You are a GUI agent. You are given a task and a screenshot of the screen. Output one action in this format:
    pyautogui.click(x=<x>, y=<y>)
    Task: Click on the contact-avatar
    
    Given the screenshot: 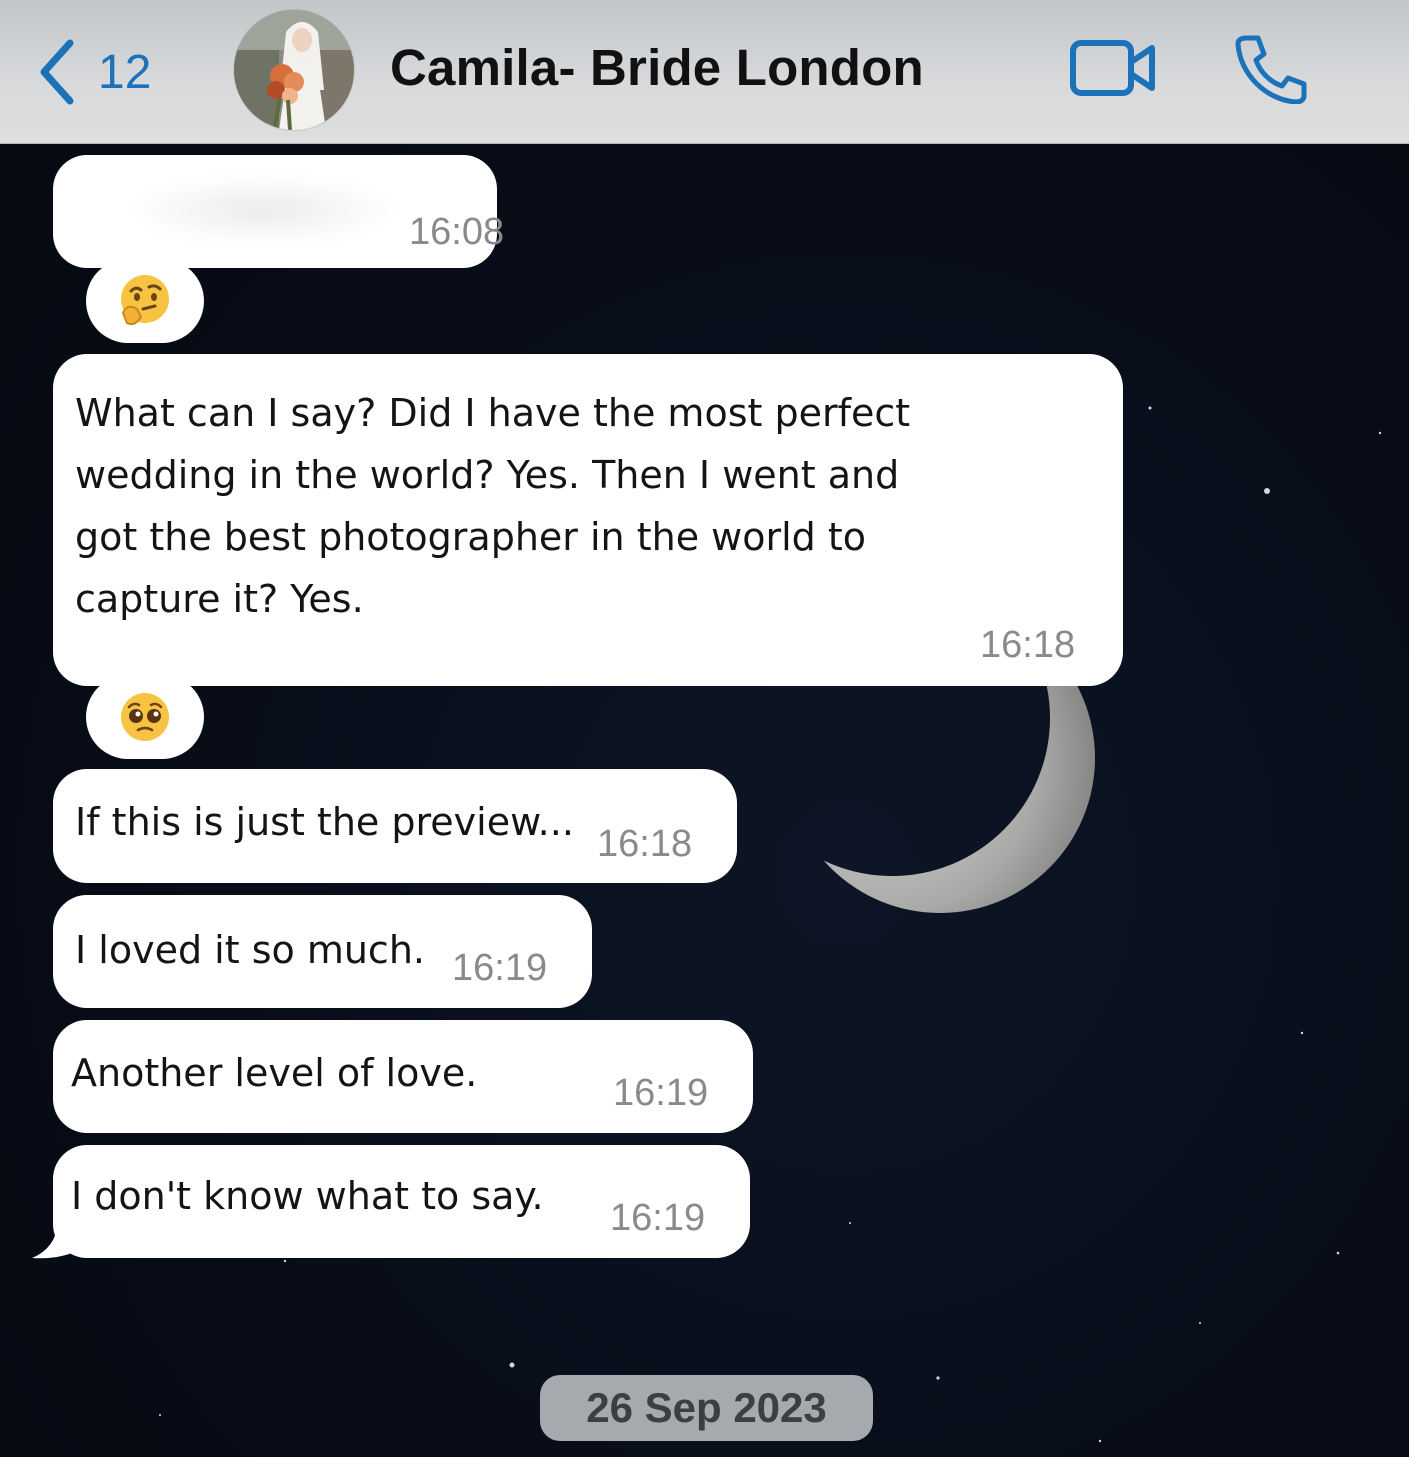 What is the action you would take?
    pyautogui.click(x=294, y=70)
    